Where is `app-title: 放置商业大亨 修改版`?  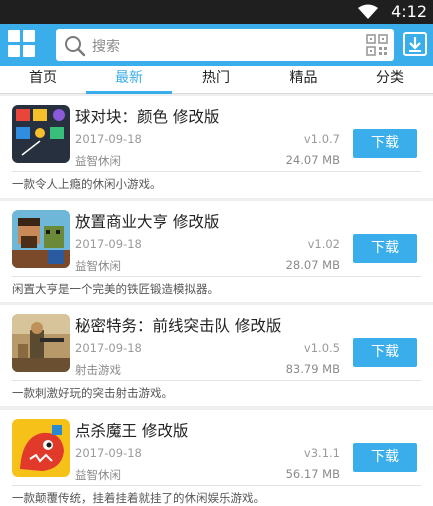
app-title: 放置商业大亨 修改版 is located at coordinates (147, 221).